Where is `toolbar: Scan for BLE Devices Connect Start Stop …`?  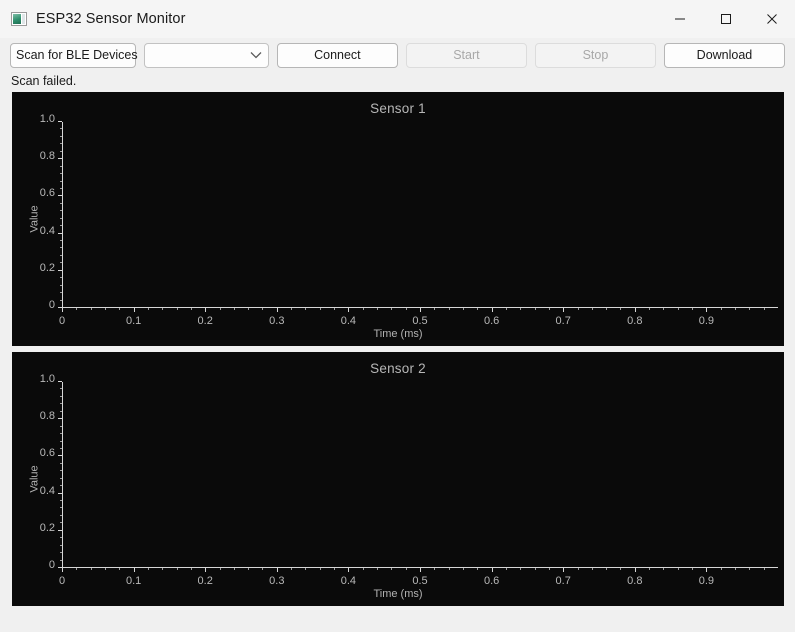
toolbar: Scan for BLE Devices Connect Start Stop … is located at coordinates (397, 55).